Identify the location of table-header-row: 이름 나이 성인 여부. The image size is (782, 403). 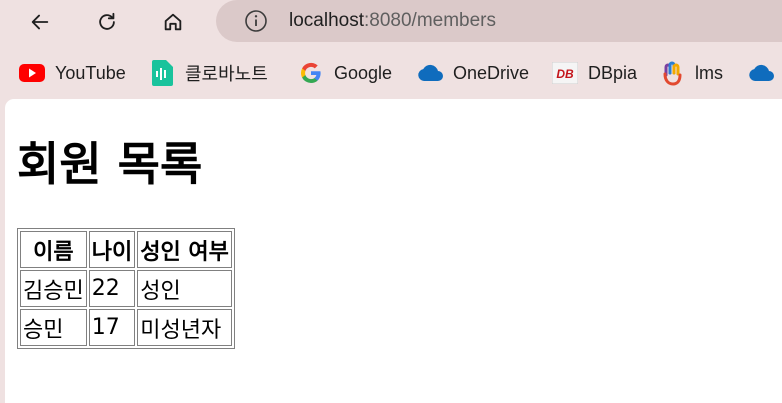
(126, 249).